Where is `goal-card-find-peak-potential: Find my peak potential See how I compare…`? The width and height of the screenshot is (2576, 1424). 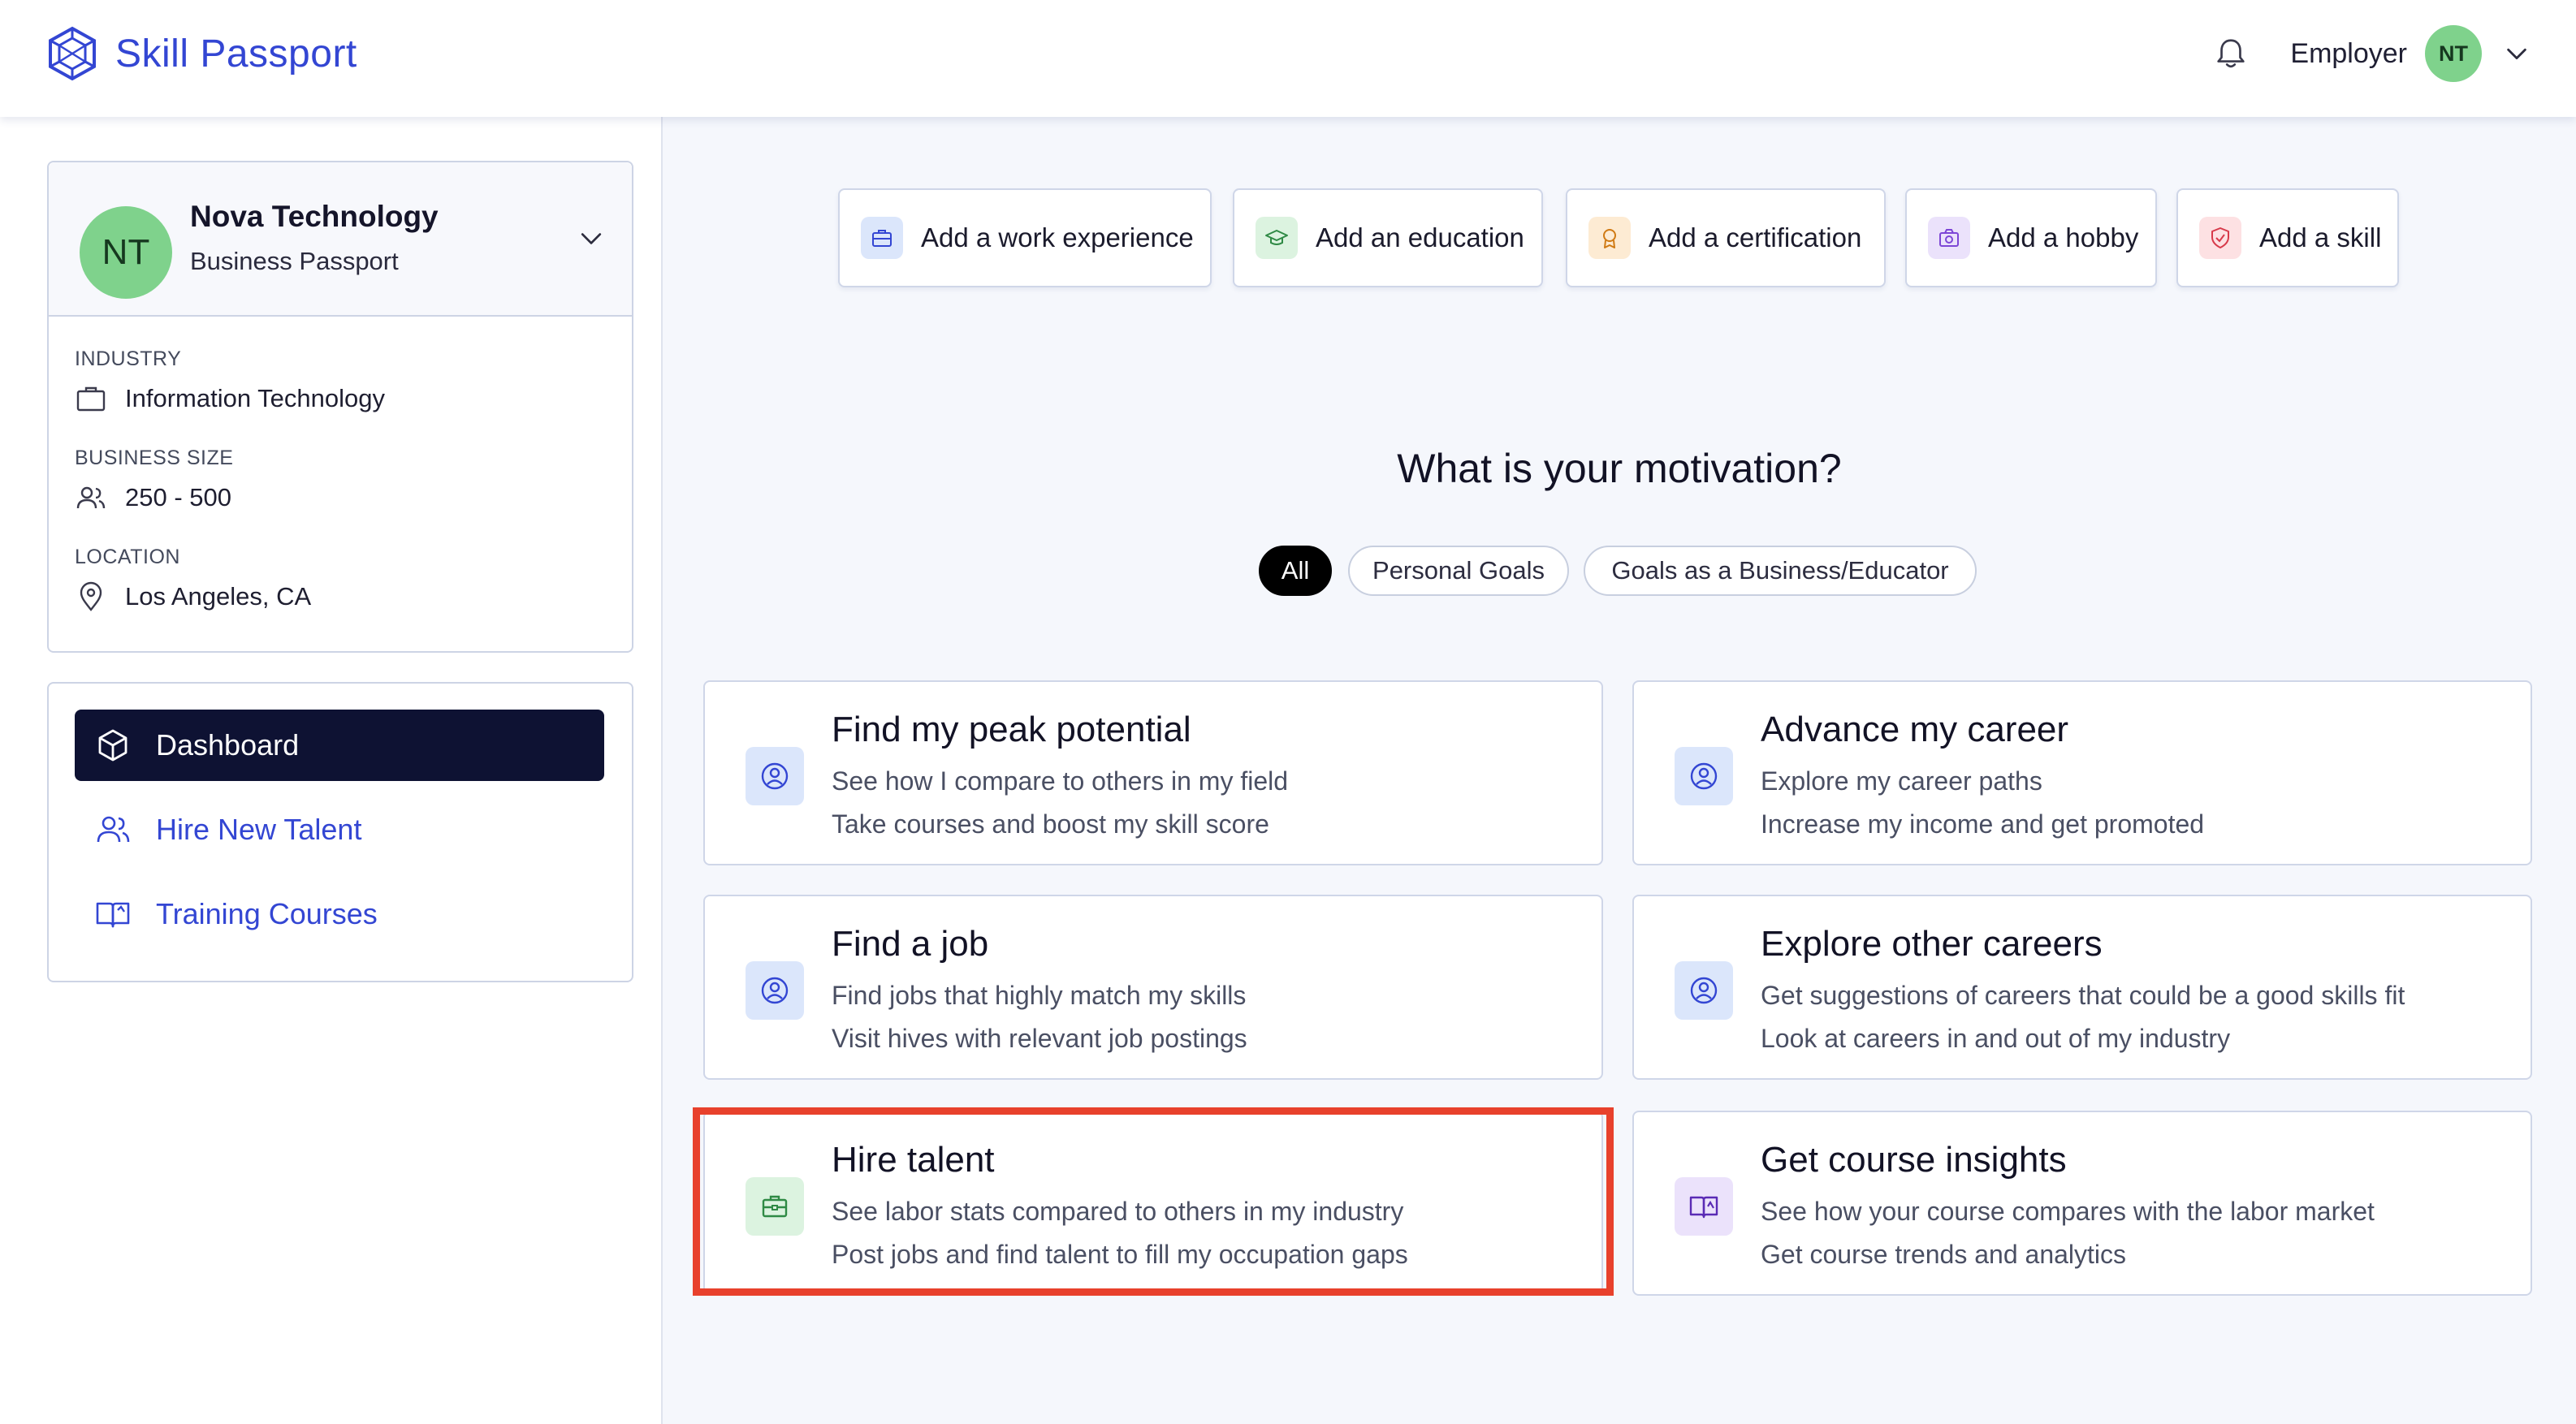
goal-card-find-peak-potential: Find my peak potential See how I compare… is located at coordinates (1153, 772).